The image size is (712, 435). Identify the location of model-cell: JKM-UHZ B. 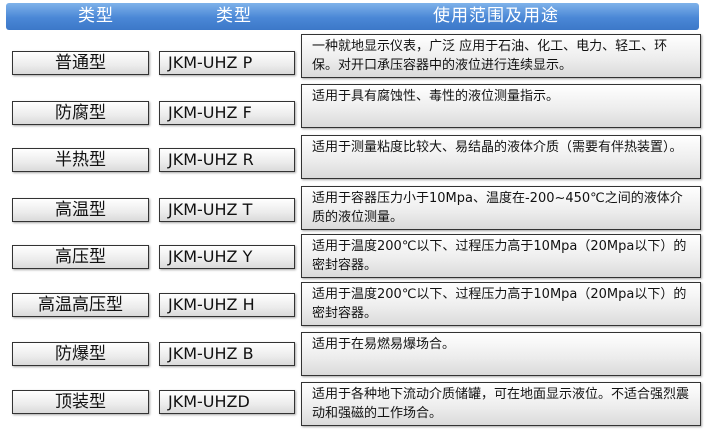
(227, 354).